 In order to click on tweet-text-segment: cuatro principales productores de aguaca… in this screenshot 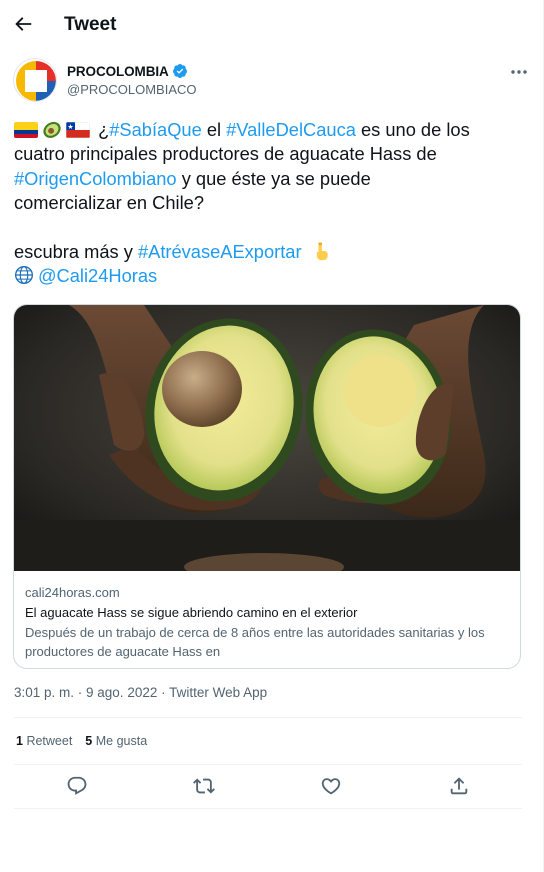, I will do `click(225, 154)`.